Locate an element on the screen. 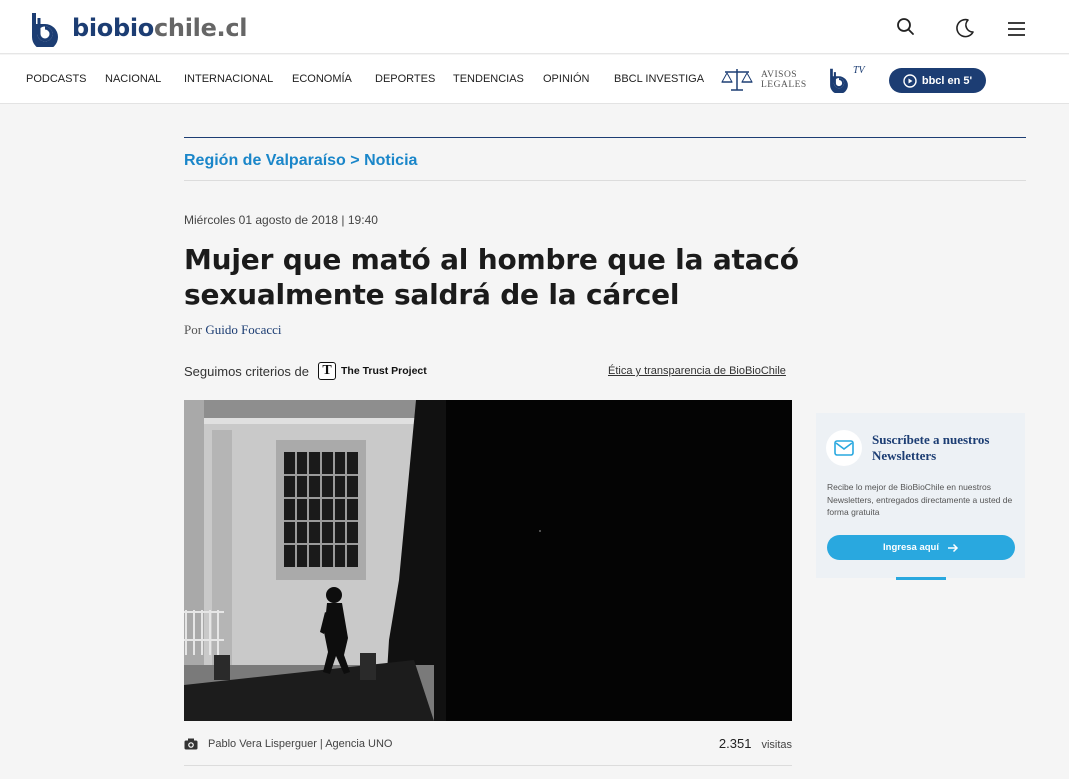 This screenshot has width=1069, height=779. article-date: Miércoles 01 agosto de 2018 | 19:40 is located at coordinates (281, 220).